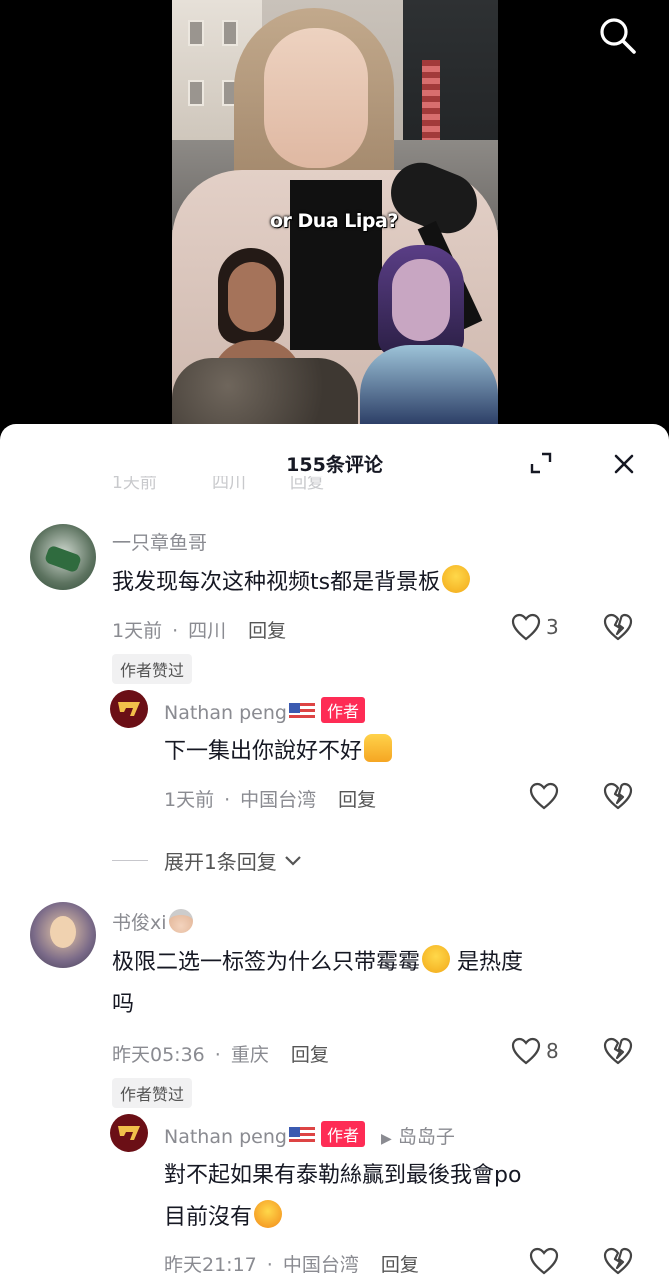  What do you see at coordinates (419, 335) in the screenshot?
I see `overlay-photo-right` at bounding box center [419, 335].